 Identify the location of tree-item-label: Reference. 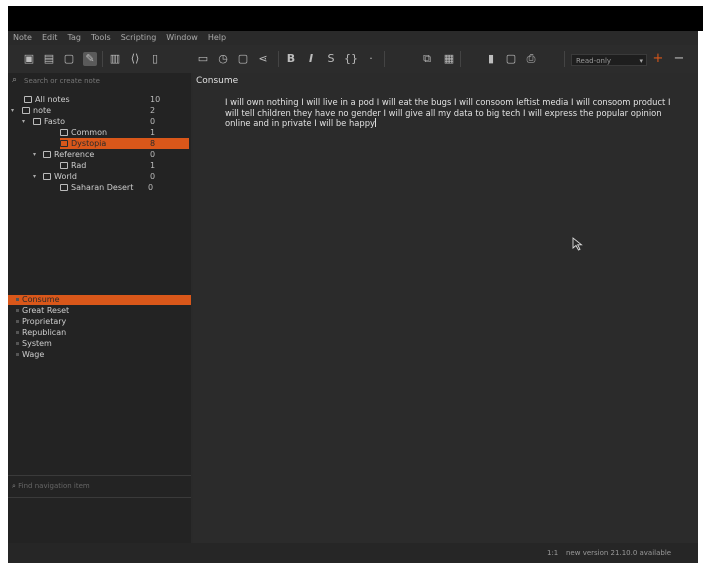
(74, 154).